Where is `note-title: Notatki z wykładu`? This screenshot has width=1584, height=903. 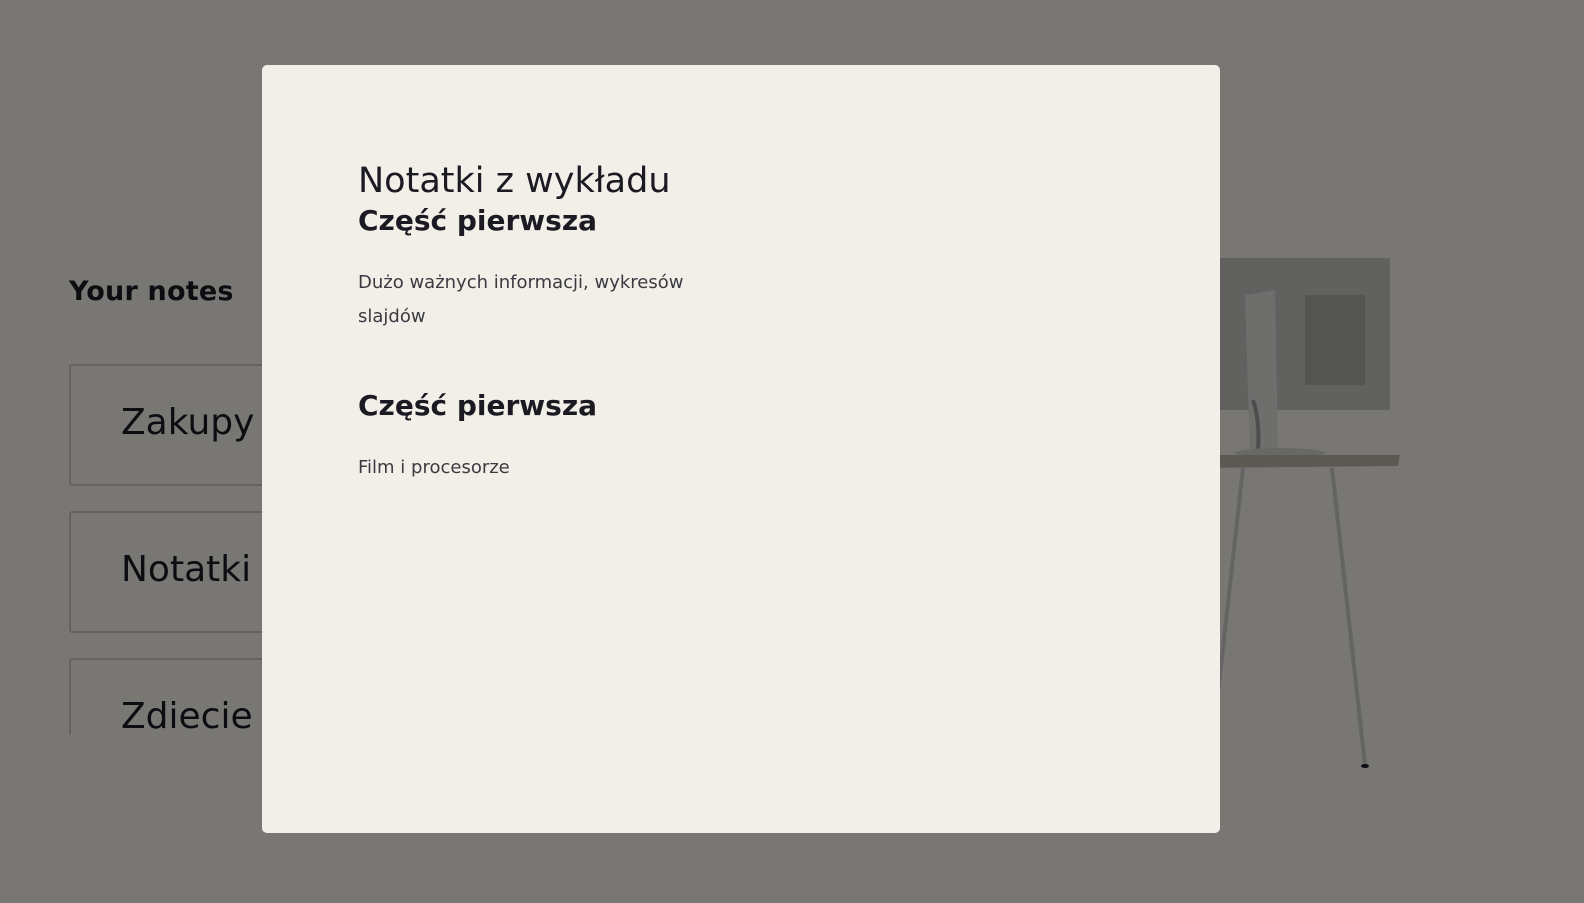
note-title: Notatki z wykładu is located at coordinates (514, 181).